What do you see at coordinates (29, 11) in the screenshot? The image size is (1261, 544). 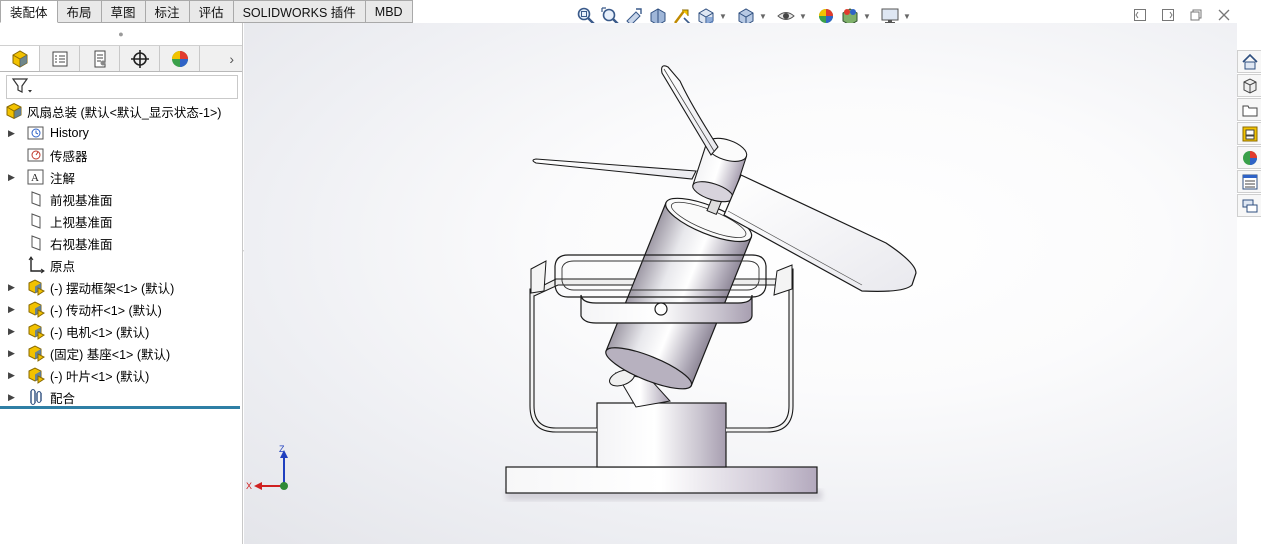 I see `tab-assembly: 装配体` at bounding box center [29, 11].